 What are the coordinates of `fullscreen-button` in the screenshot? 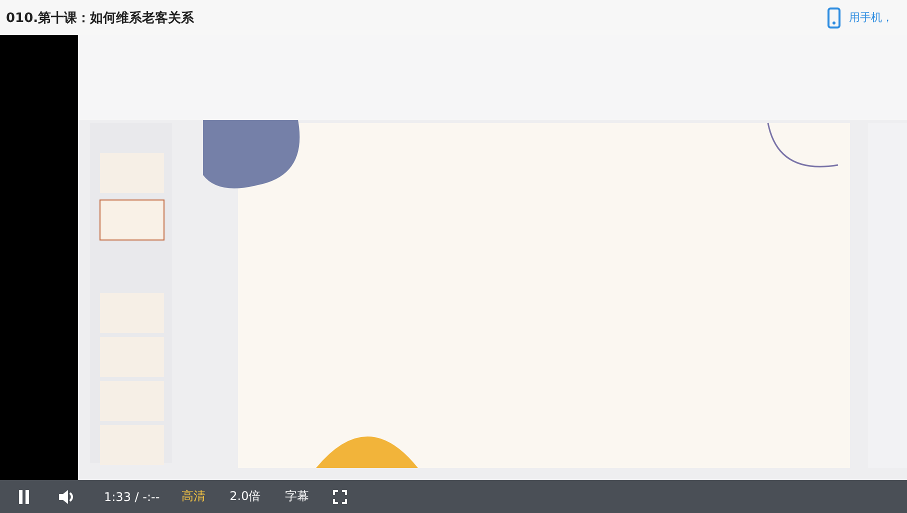 It's located at (339, 497).